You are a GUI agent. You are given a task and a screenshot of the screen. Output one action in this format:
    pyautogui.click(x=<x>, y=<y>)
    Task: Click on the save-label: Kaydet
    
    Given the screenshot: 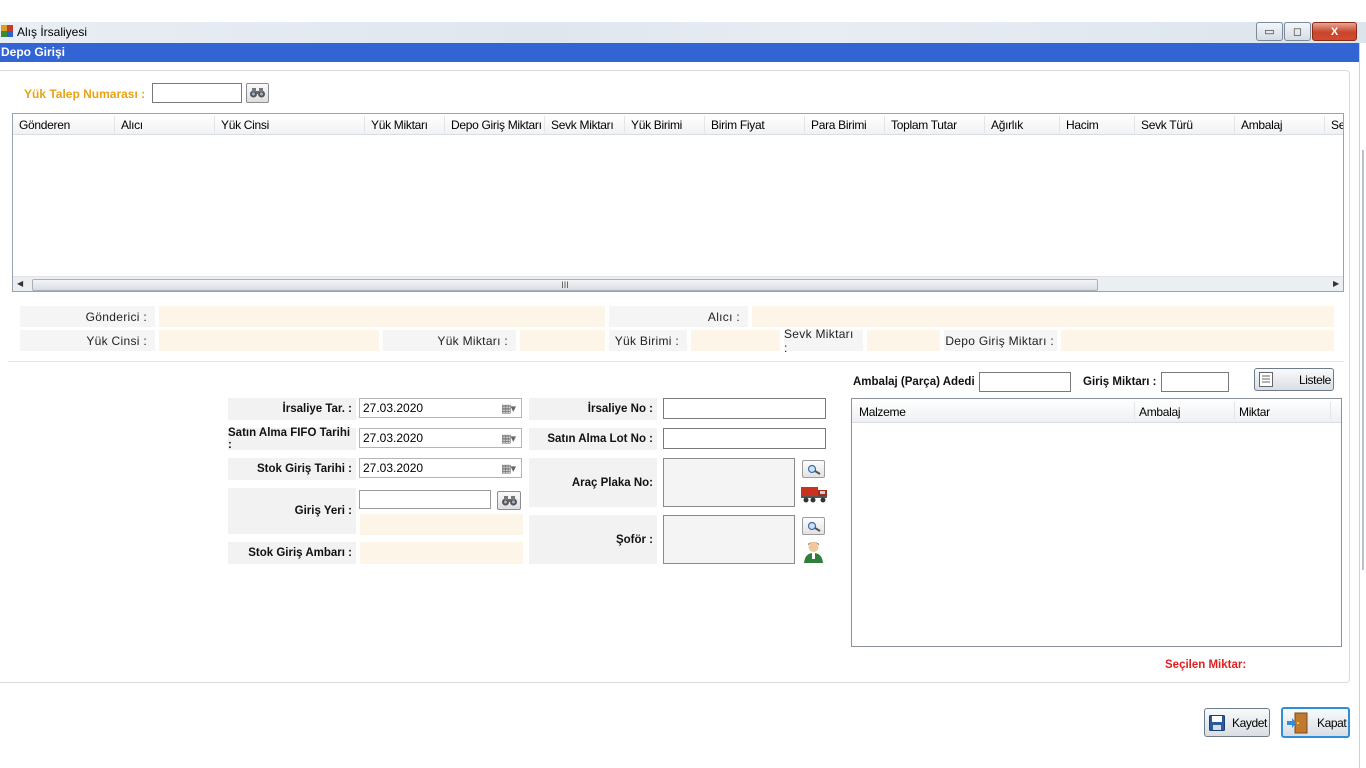 What is the action you would take?
    pyautogui.click(x=1249, y=722)
    